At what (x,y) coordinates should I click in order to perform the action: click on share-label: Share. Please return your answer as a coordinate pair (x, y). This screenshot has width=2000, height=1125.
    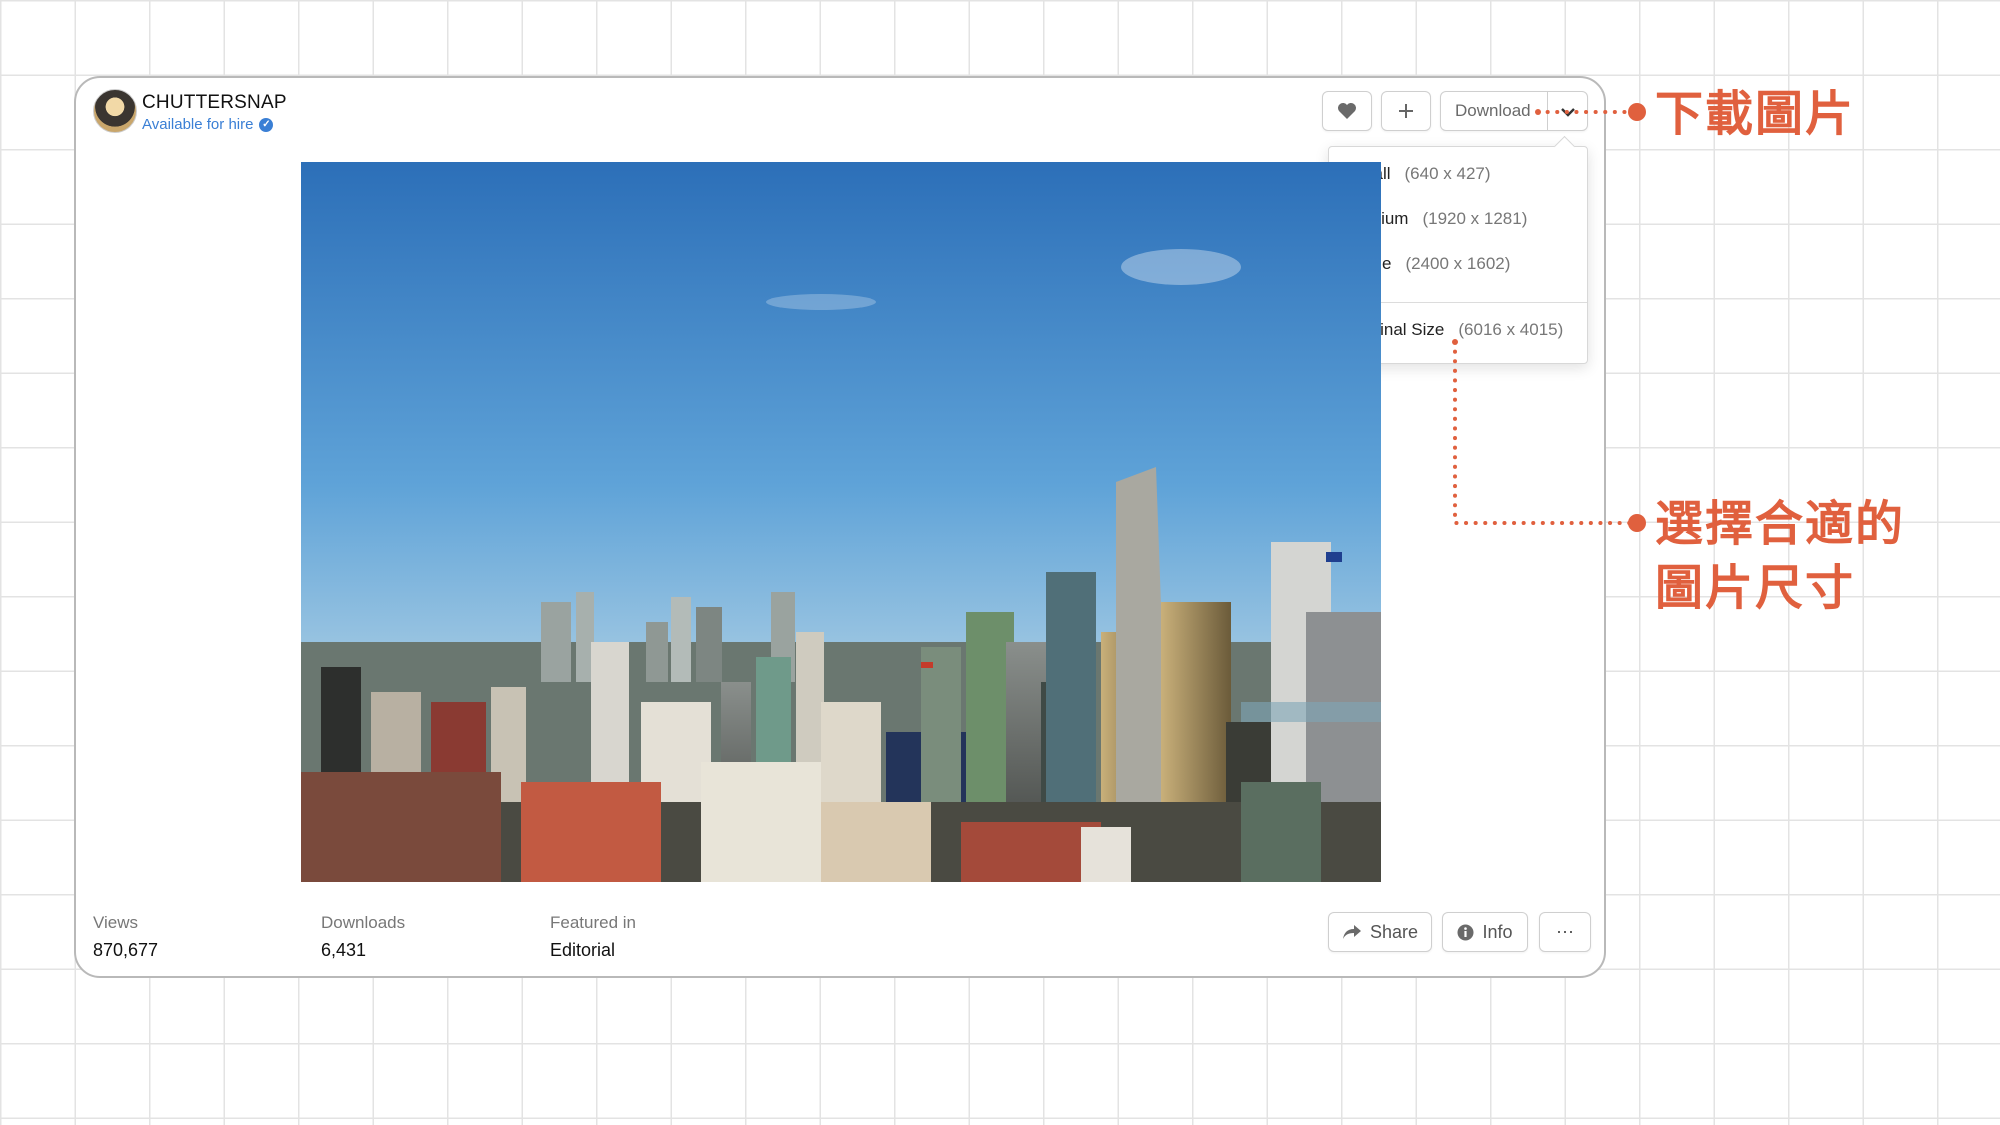
    Looking at the image, I should click on (1394, 931).